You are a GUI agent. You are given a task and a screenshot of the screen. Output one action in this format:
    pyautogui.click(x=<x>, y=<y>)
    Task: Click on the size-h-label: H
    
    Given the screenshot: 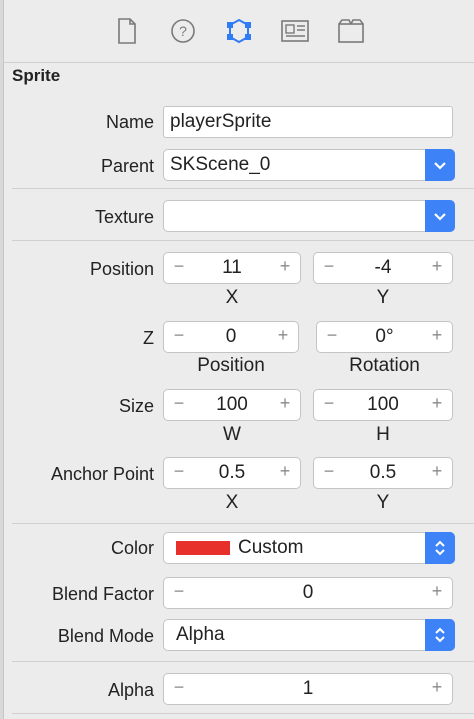 What is the action you would take?
    pyautogui.click(x=383, y=434)
    